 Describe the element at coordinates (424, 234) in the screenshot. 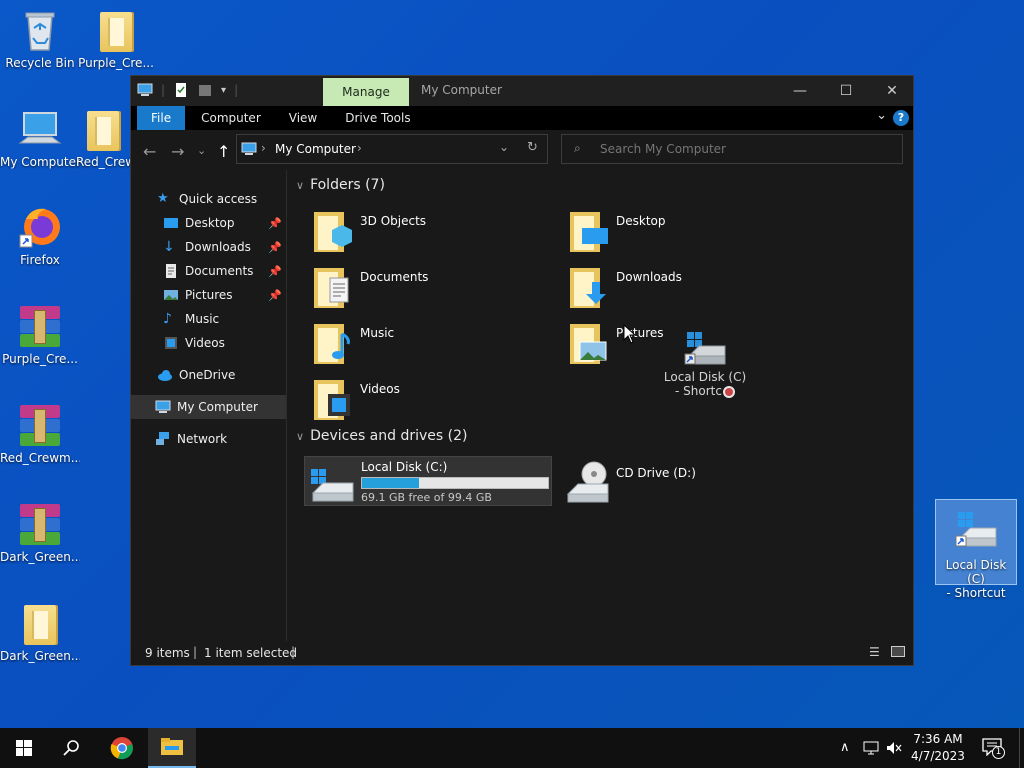

I see `folder-tile-3d-objects: 3D Objects` at that location.